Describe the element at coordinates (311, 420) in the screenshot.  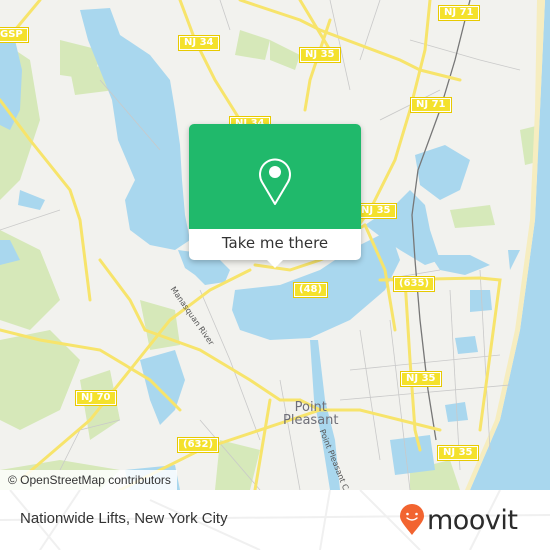
I see `place-label-line2: Pleasant` at that location.